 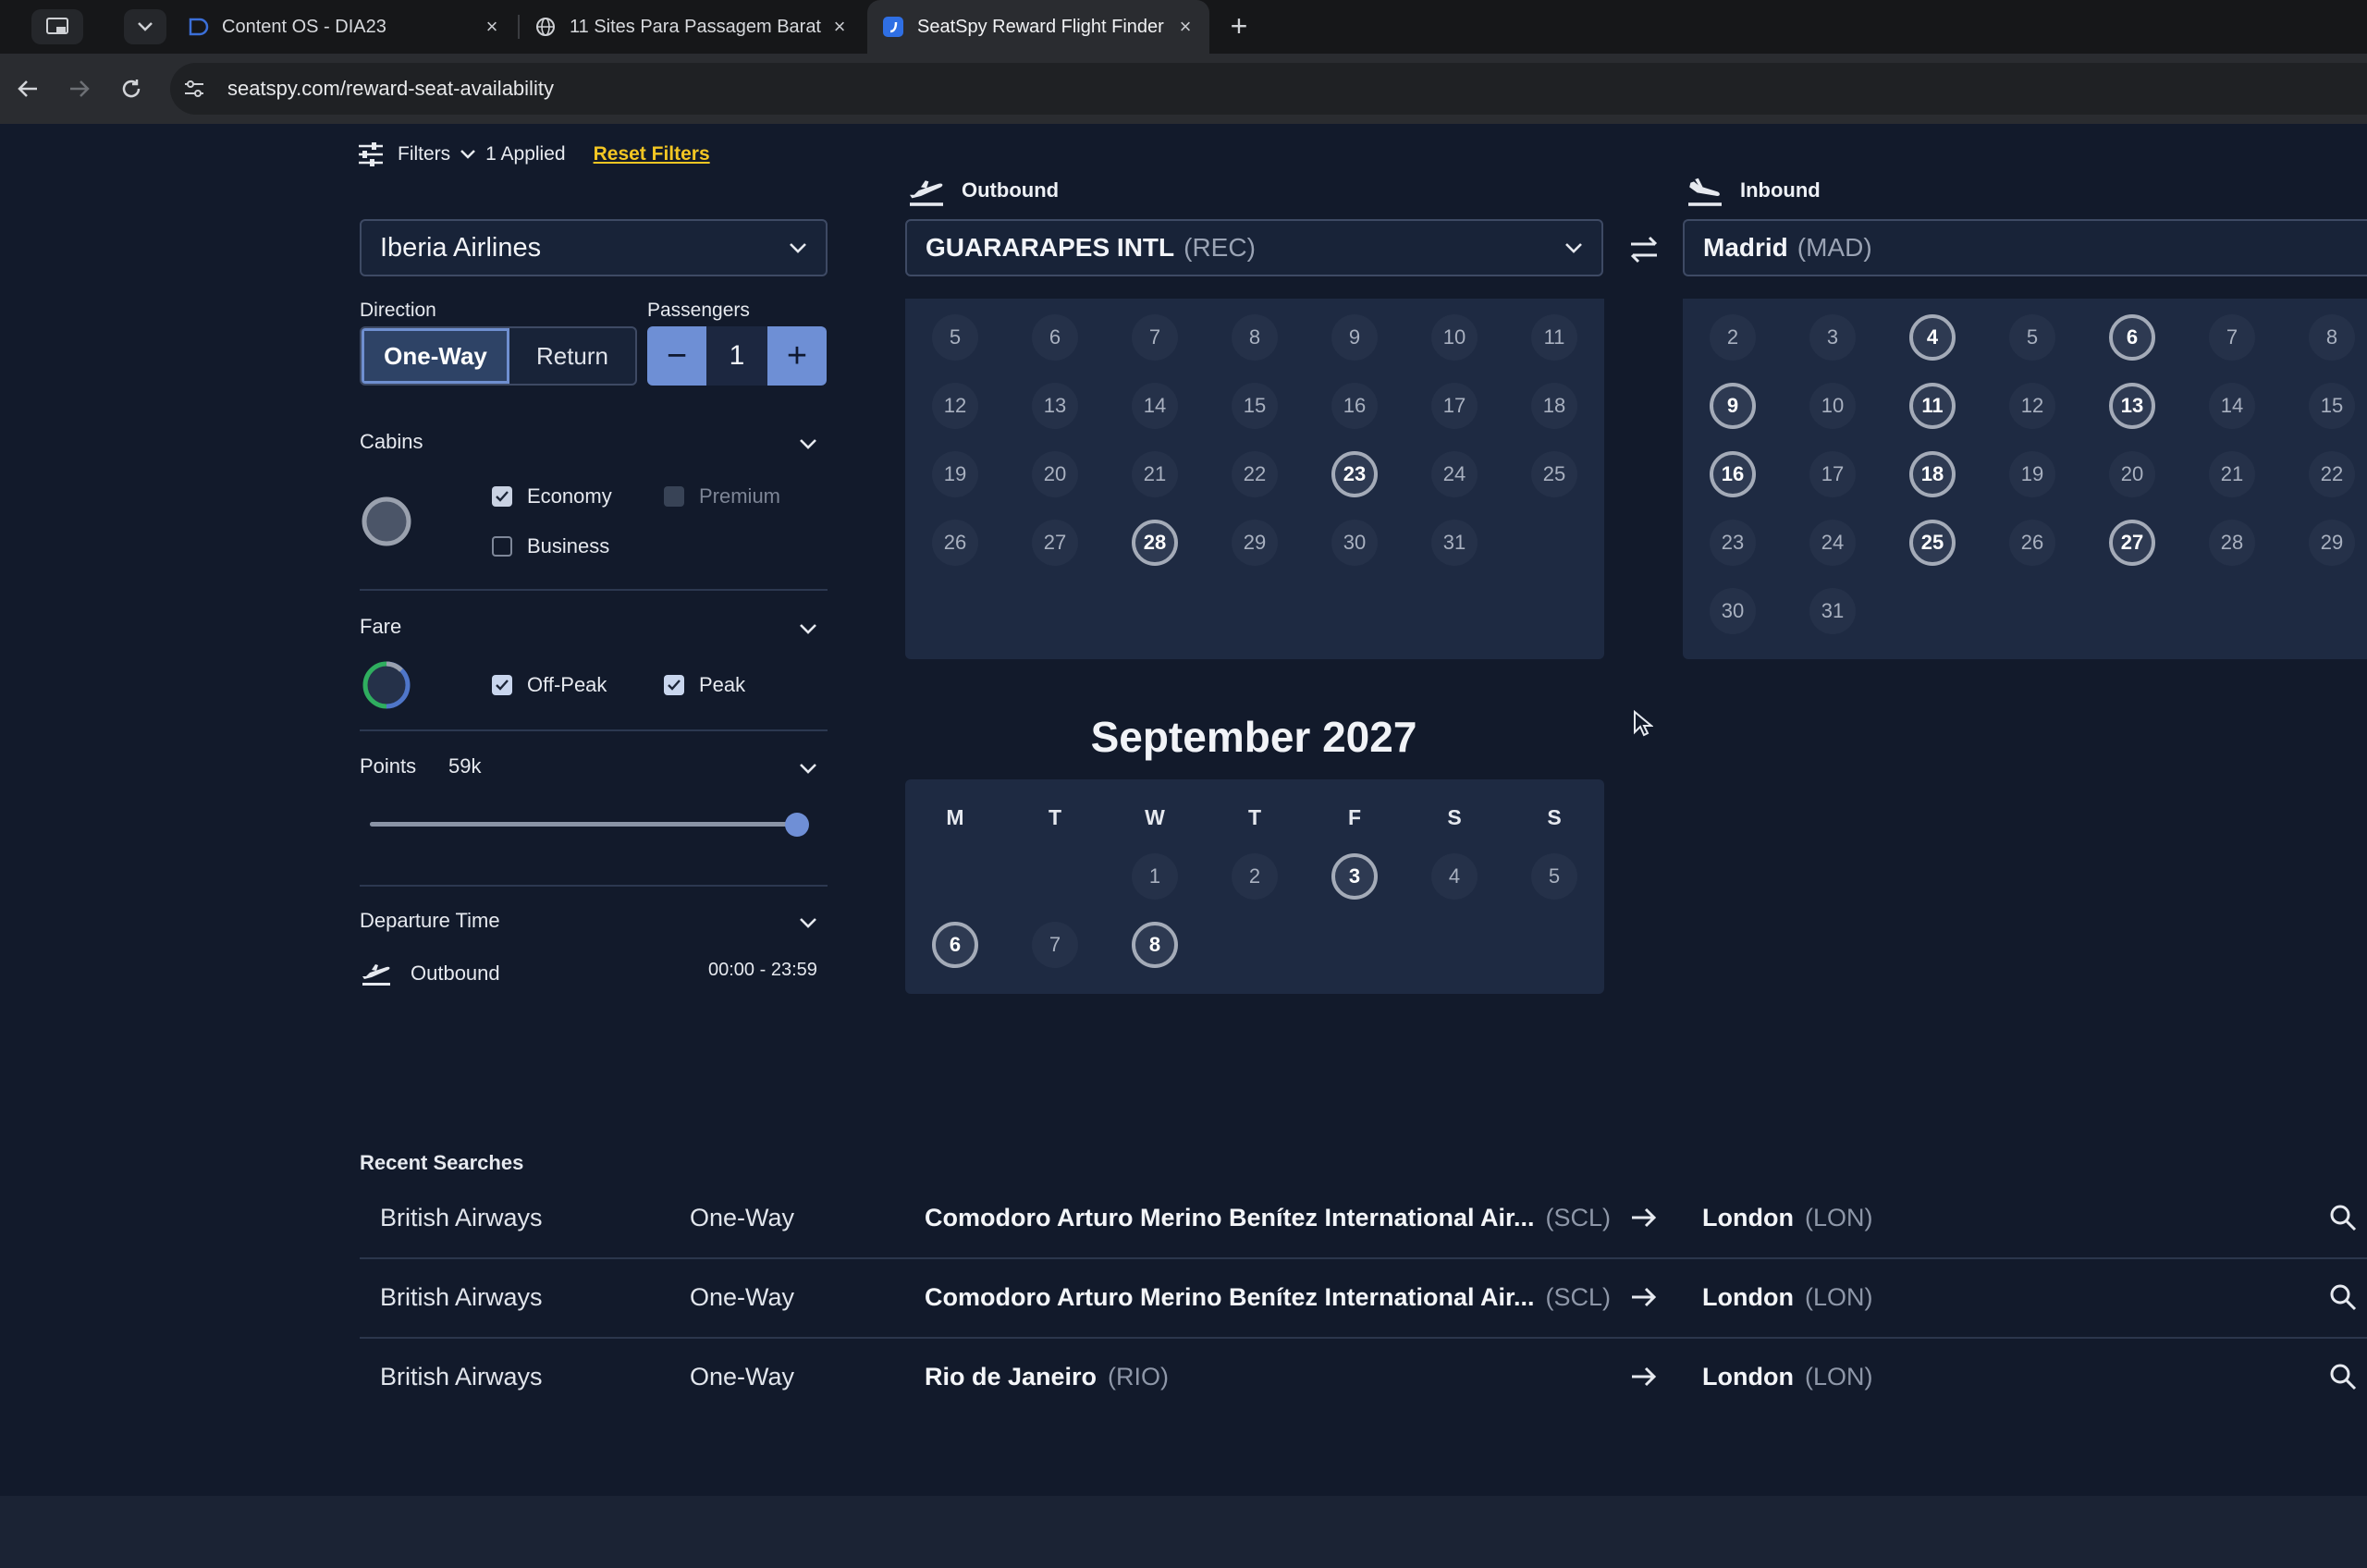 What do you see at coordinates (145, 27) in the screenshot?
I see `tab-list-button` at bounding box center [145, 27].